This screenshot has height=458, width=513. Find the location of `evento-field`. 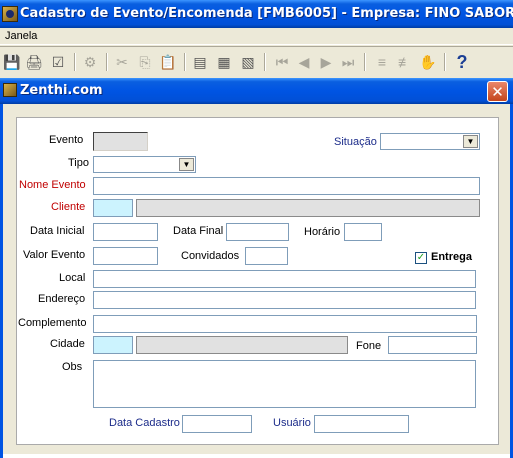

evento-field is located at coordinates (120, 141).